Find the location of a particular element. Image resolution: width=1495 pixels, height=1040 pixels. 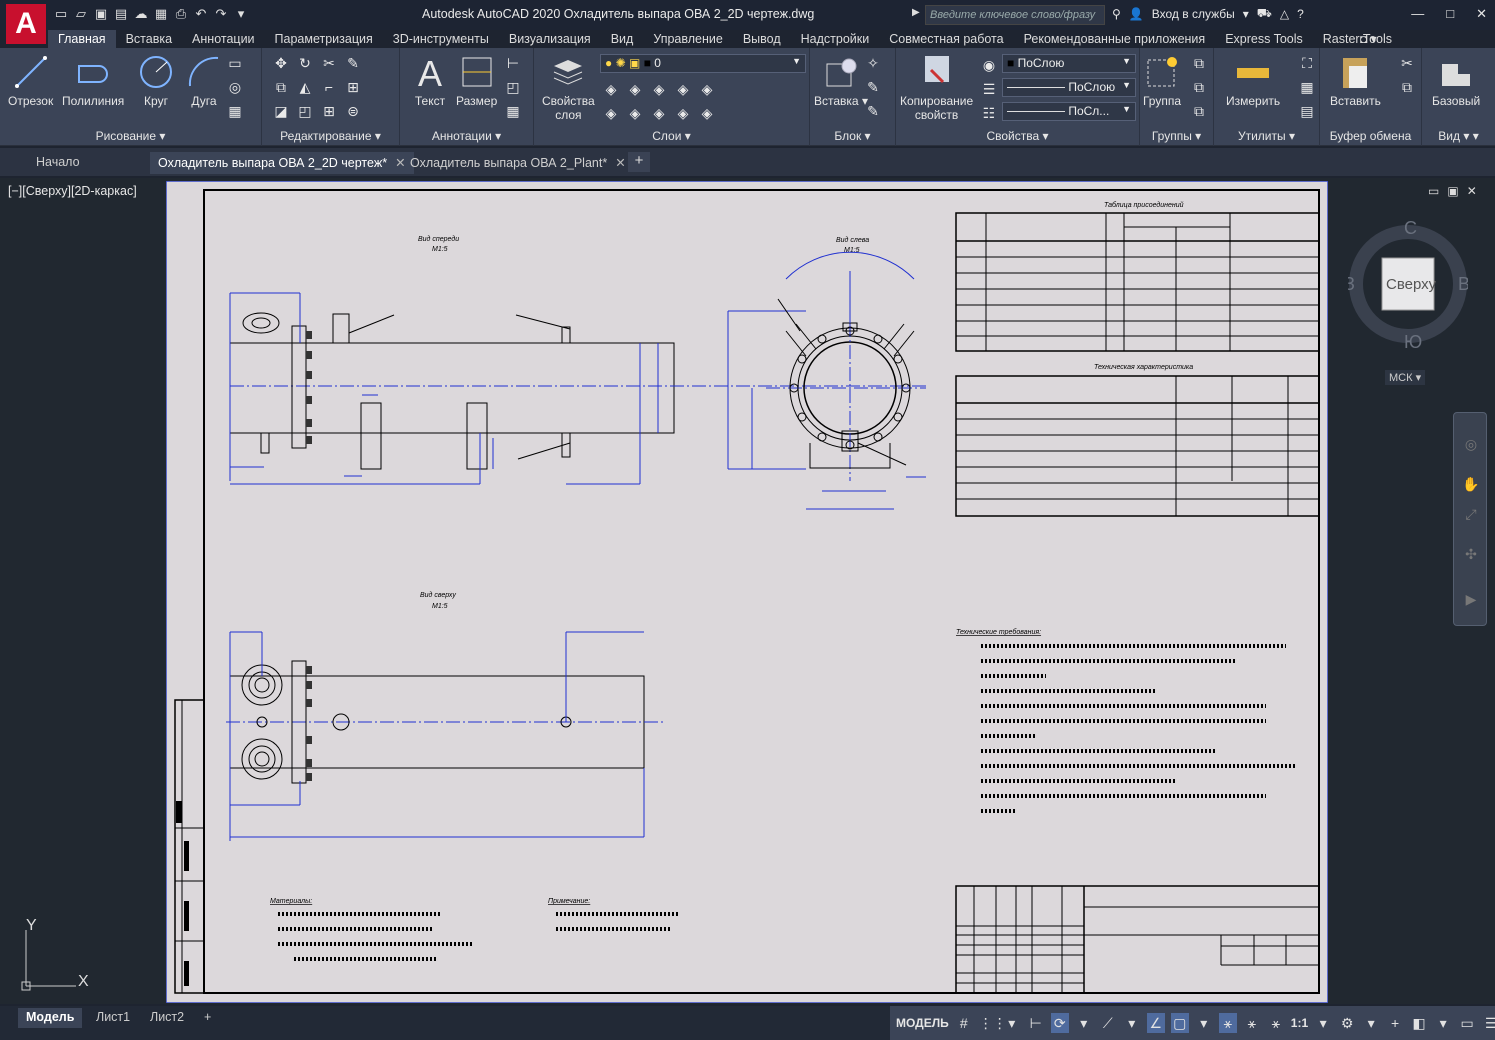

tab-model: Модель is located at coordinates (50, 1018).